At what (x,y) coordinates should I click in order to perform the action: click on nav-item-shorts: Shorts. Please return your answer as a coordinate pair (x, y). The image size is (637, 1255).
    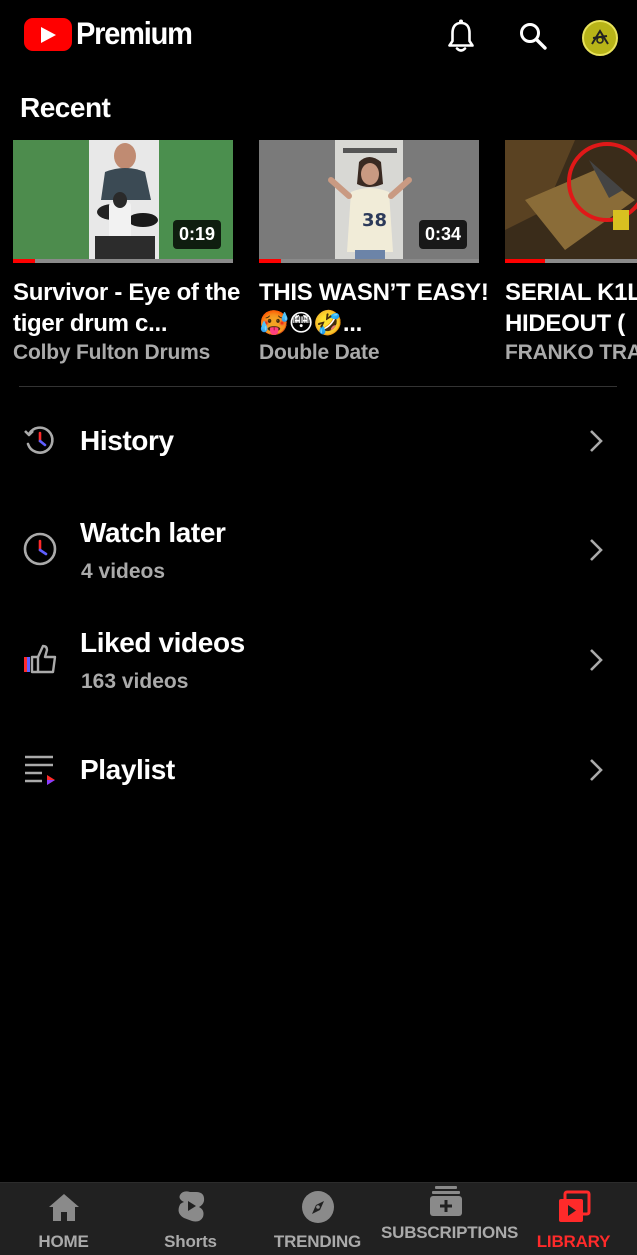
    Looking at the image, I should click on (190, 1219).